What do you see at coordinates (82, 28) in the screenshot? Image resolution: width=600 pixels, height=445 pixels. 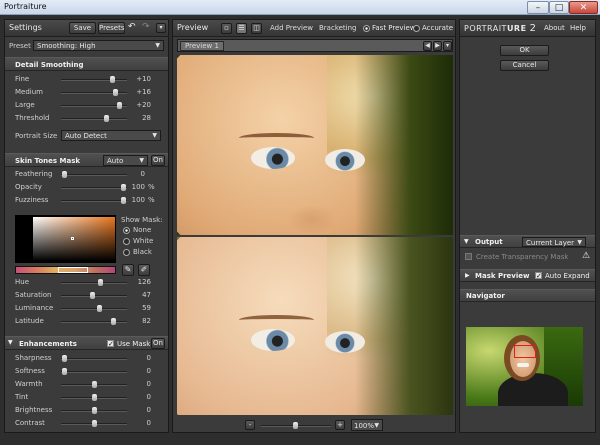 I see `save-button: Save` at bounding box center [82, 28].